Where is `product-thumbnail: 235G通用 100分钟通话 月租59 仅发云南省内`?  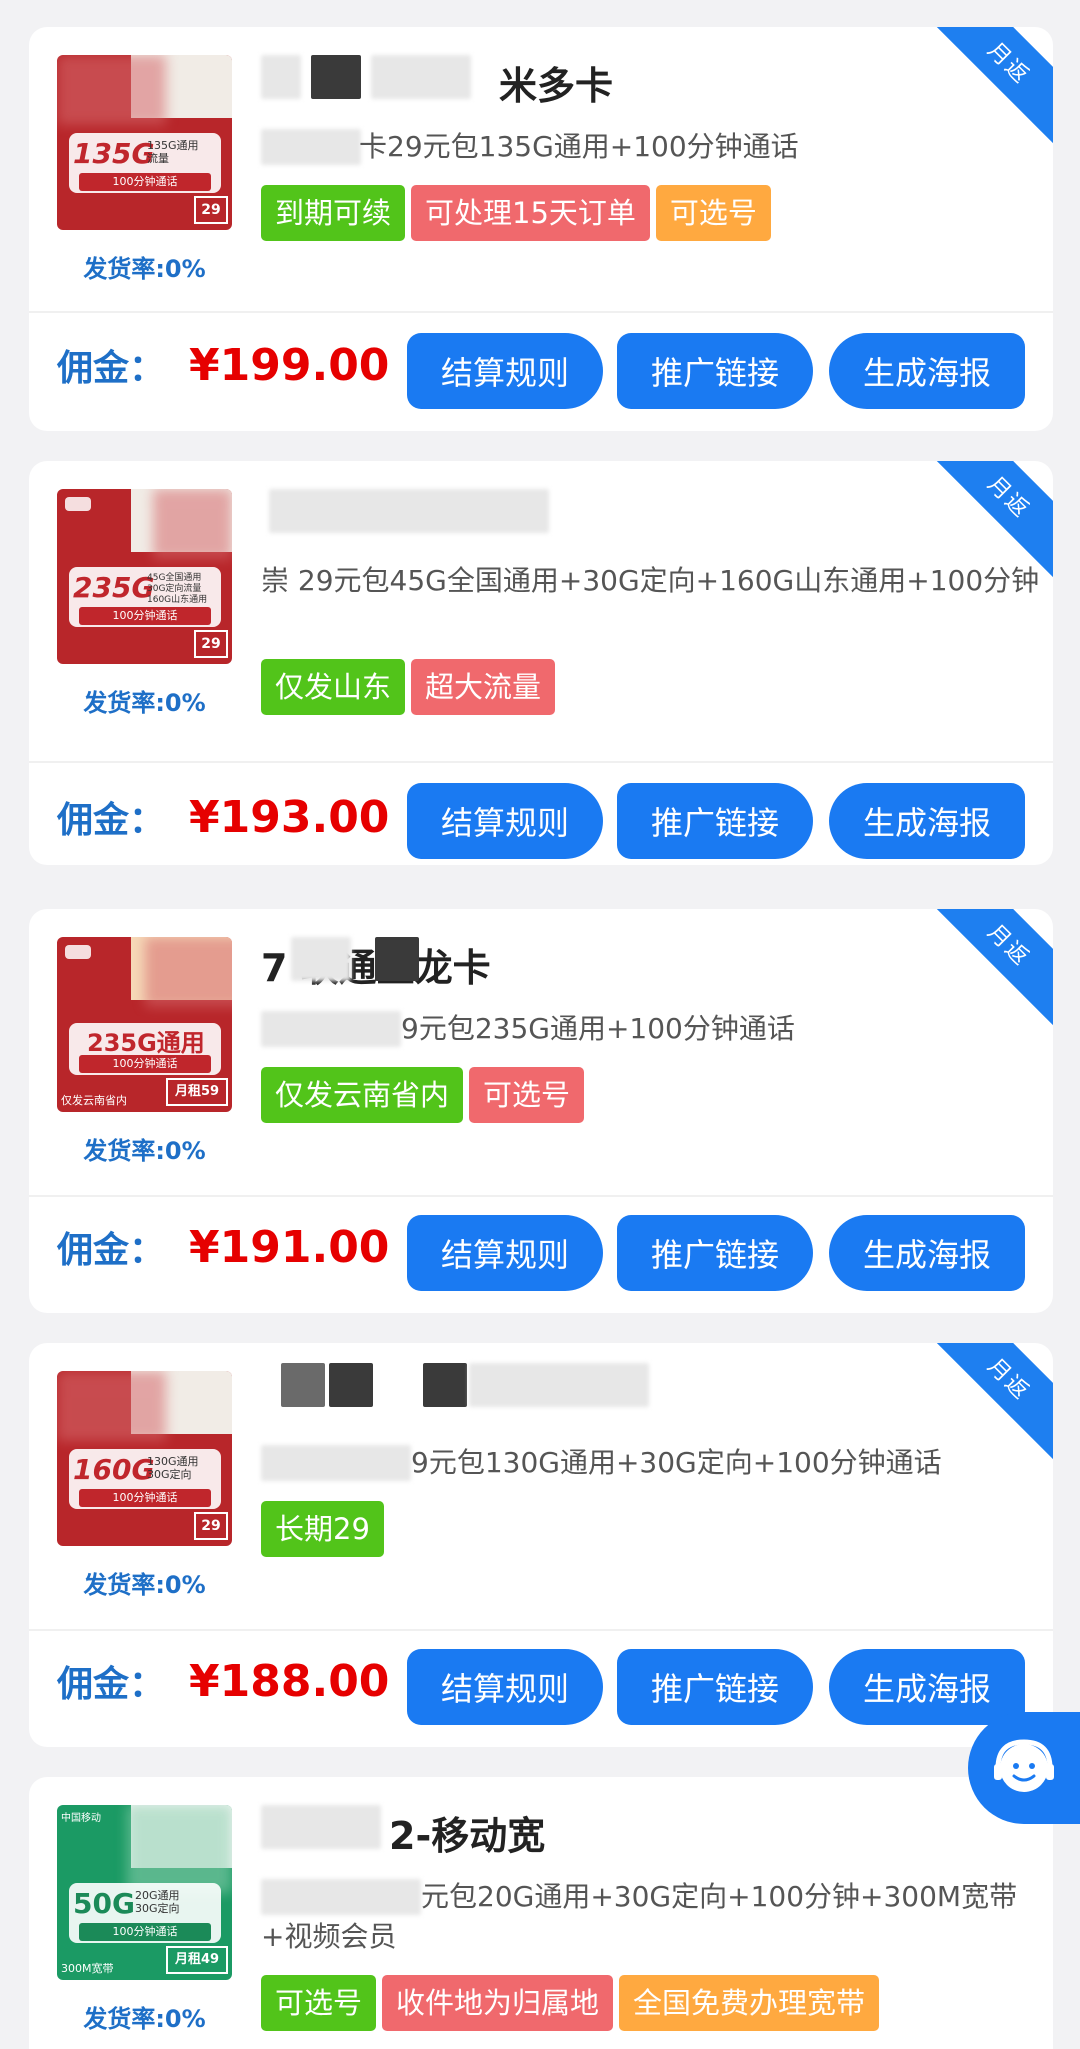
product-thumbnail: 235G通用 100分钟通话 月租59 仅发云南省内 is located at coordinates (144, 1024).